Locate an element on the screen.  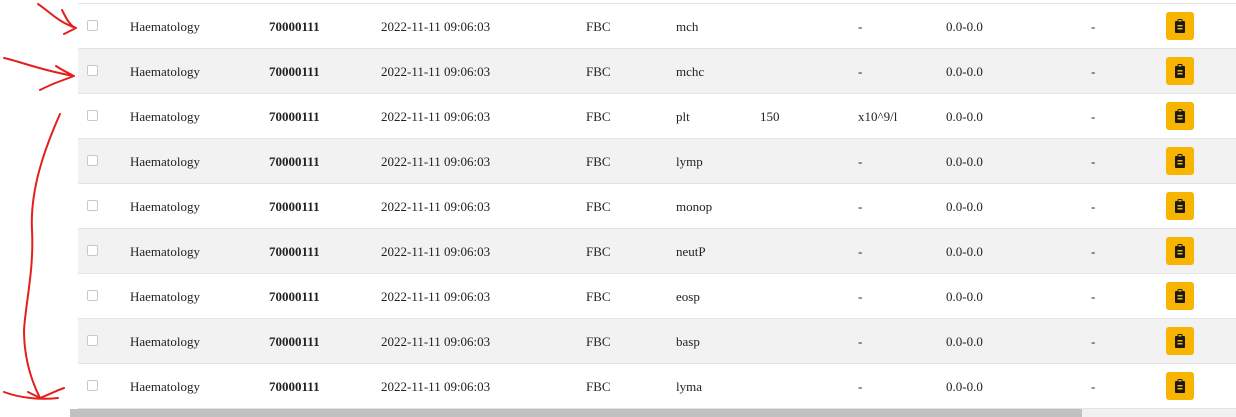
test-cell: monop is located at coordinates (694, 206).